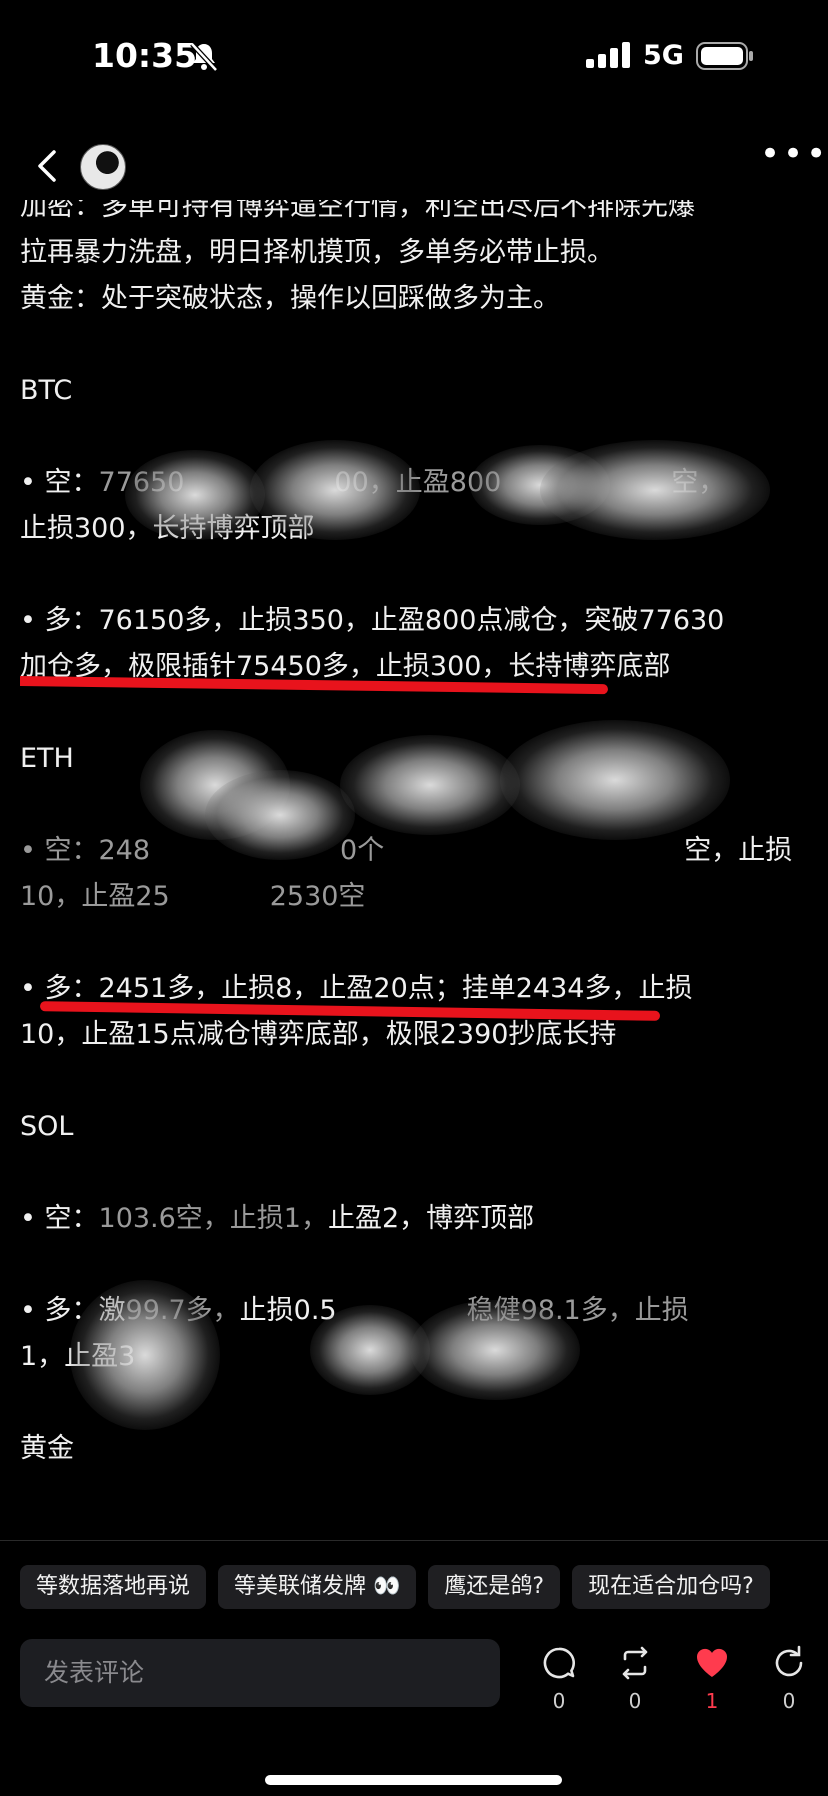 This screenshot has width=828, height=1796. Describe the element at coordinates (85, 850) in the screenshot. I see `text-fragment: • 空：248` at that location.